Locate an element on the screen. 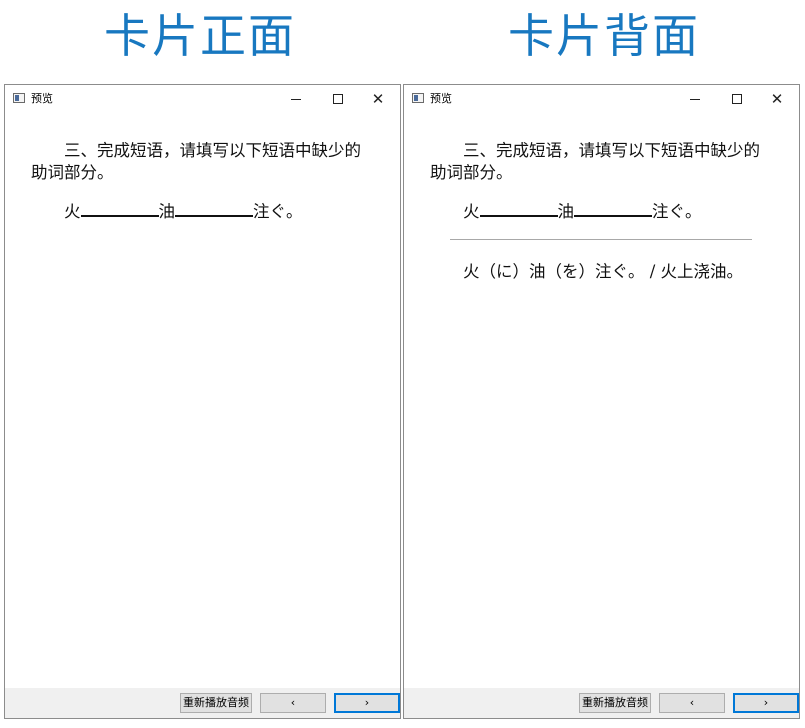 This screenshot has width=805, height=728. back-heading: 卡片背面 is located at coordinates (604, 36).